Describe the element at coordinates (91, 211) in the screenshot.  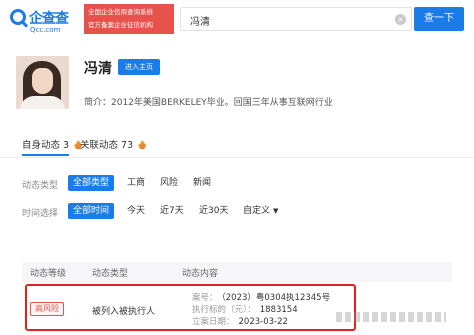
I see `filter-all-time: 全部时间` at that location.